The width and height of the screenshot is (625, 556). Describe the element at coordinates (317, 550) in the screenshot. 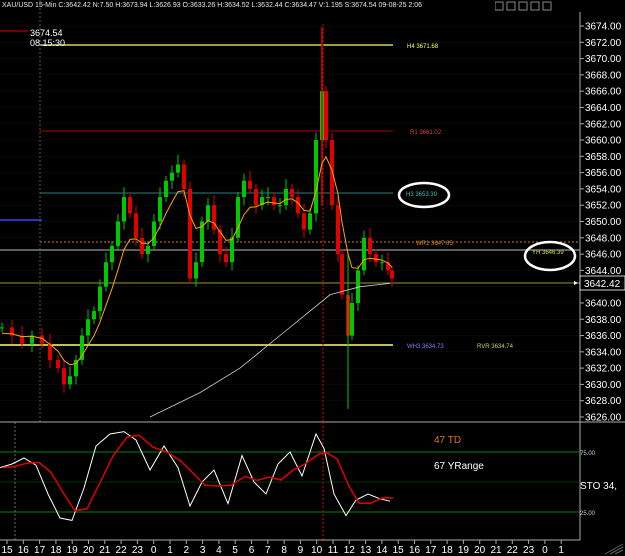

I see `time-tick-label: 10` at that location.